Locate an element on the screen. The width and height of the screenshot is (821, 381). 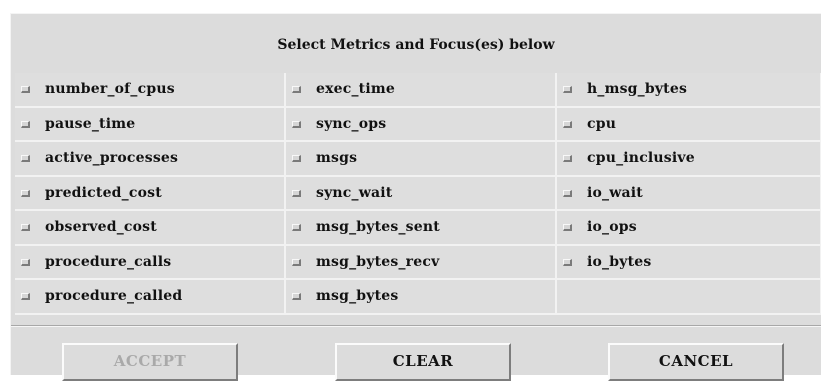
metric-label: predicted_cost is located at coordinates (103, 192).